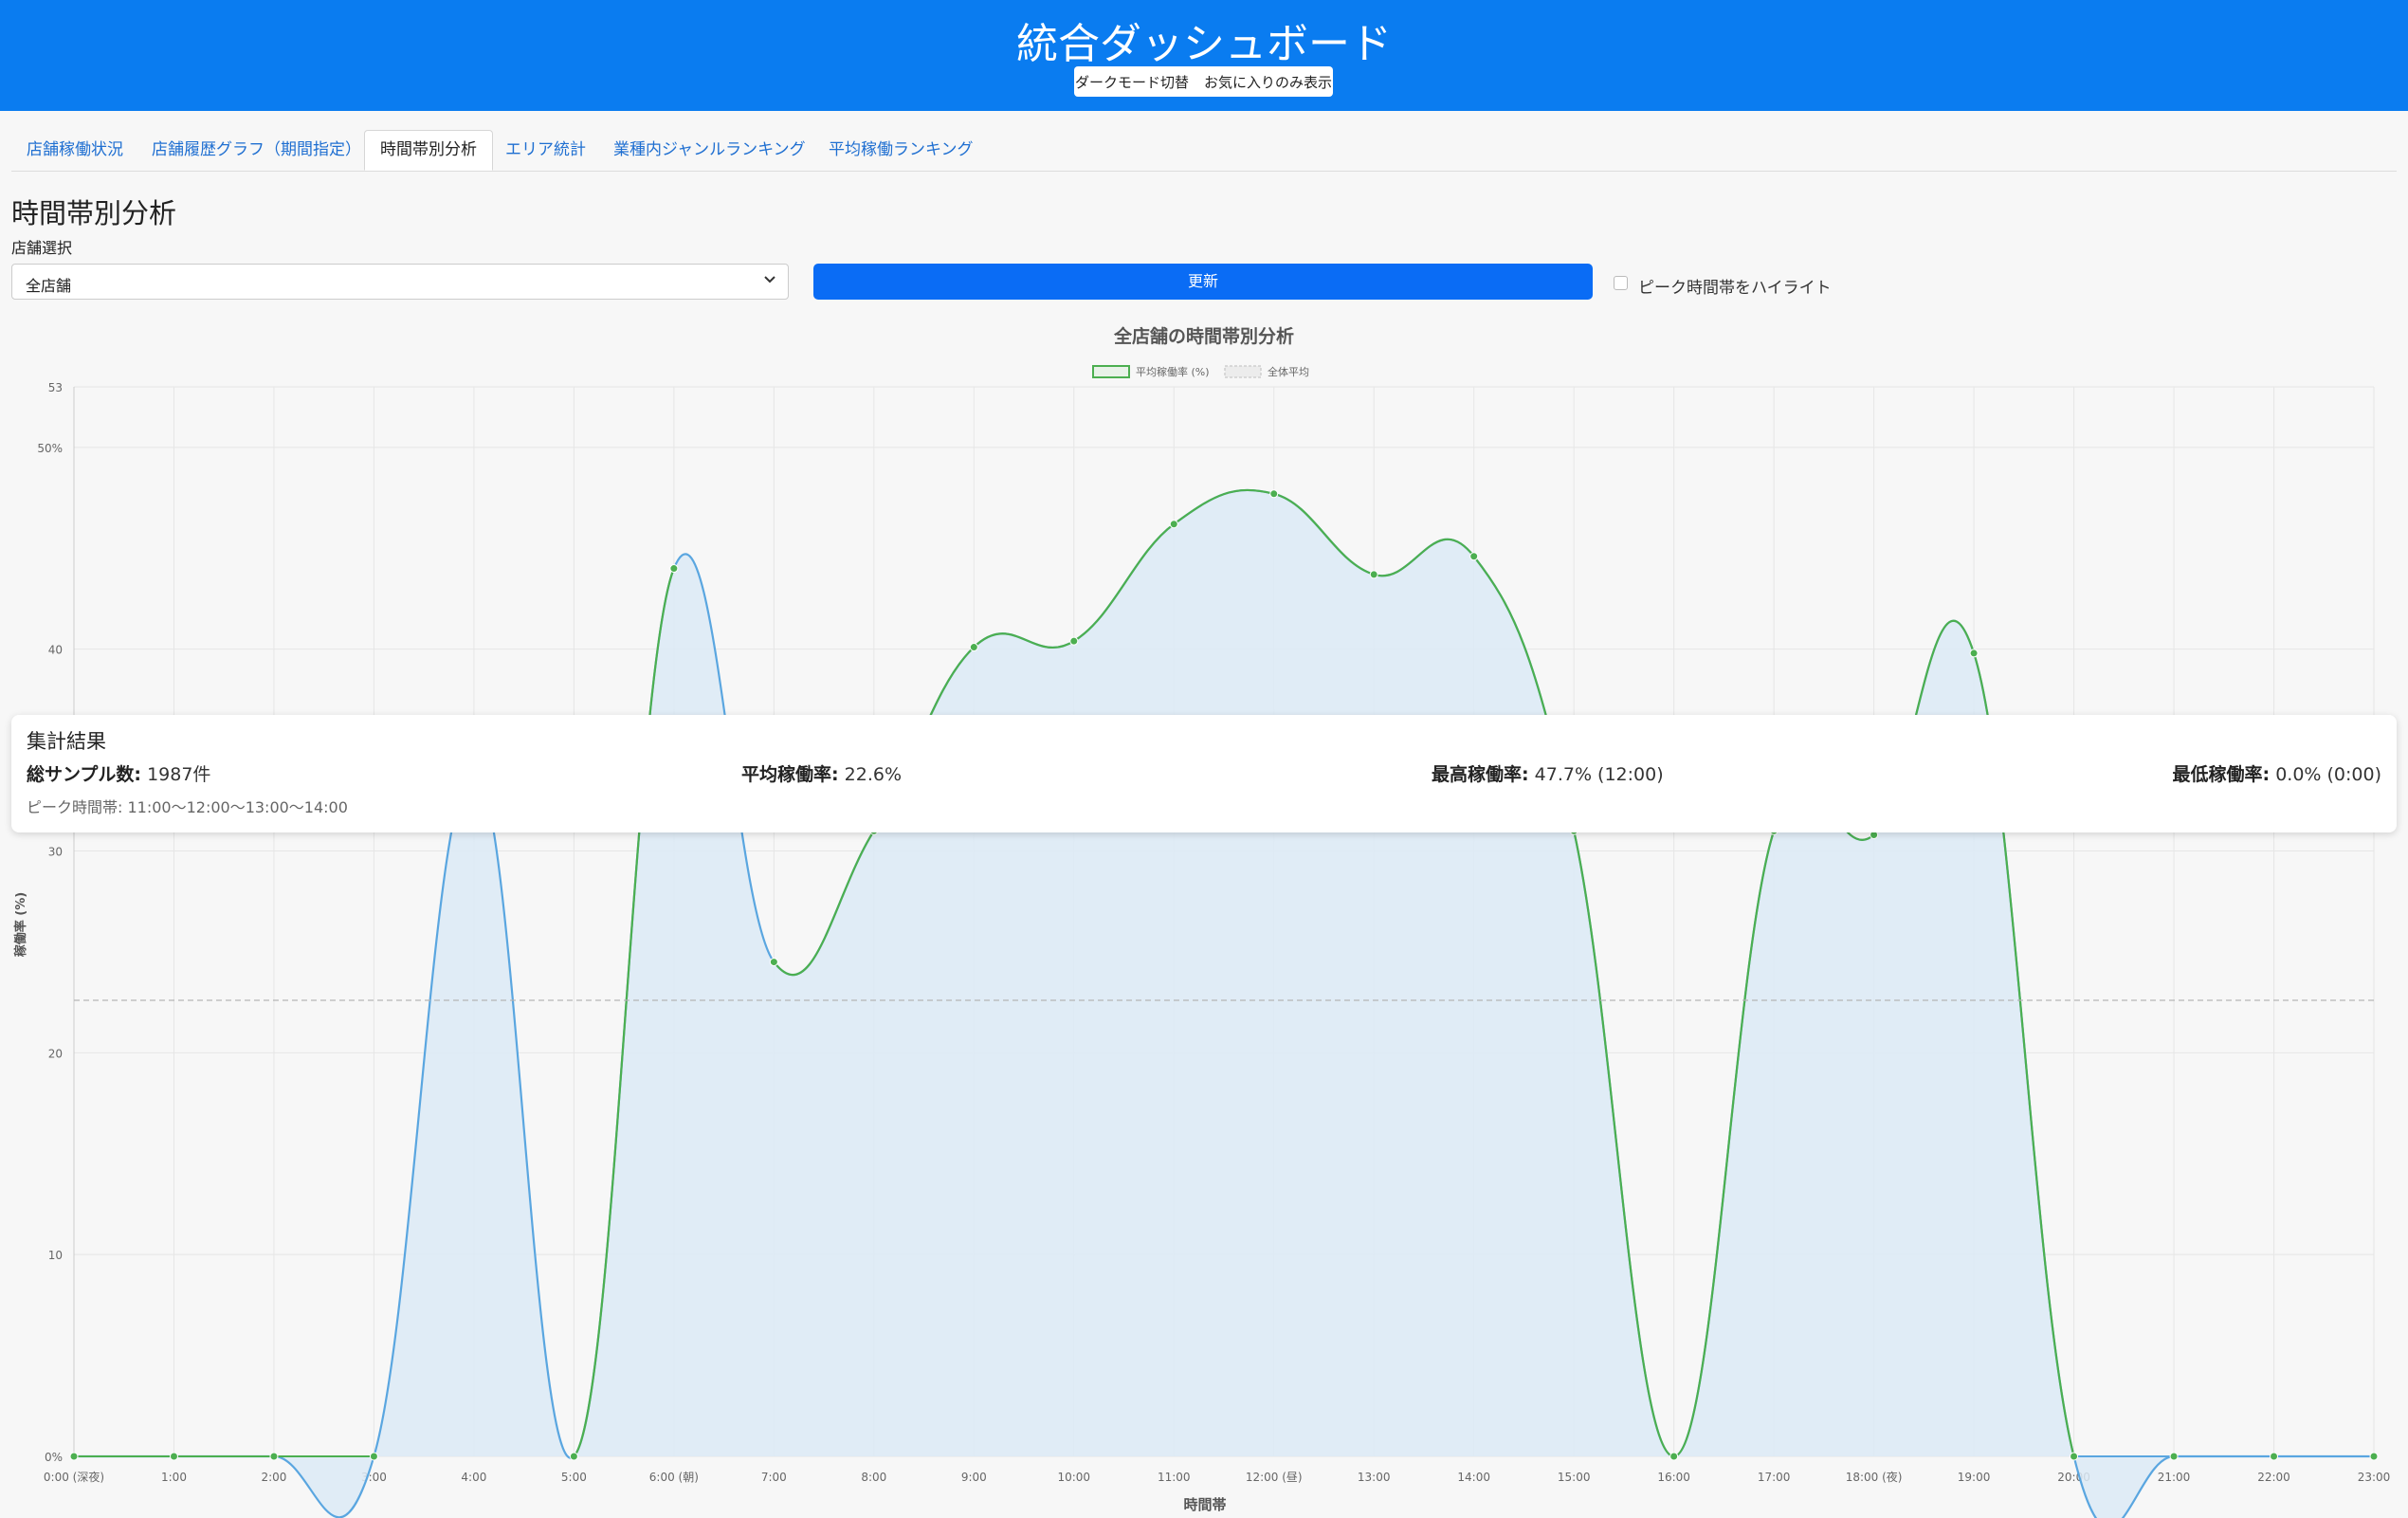  Describe the element at coordinates (1974, 1477) in the screenshot. I see `x-tick-label: 19:00` at that location.